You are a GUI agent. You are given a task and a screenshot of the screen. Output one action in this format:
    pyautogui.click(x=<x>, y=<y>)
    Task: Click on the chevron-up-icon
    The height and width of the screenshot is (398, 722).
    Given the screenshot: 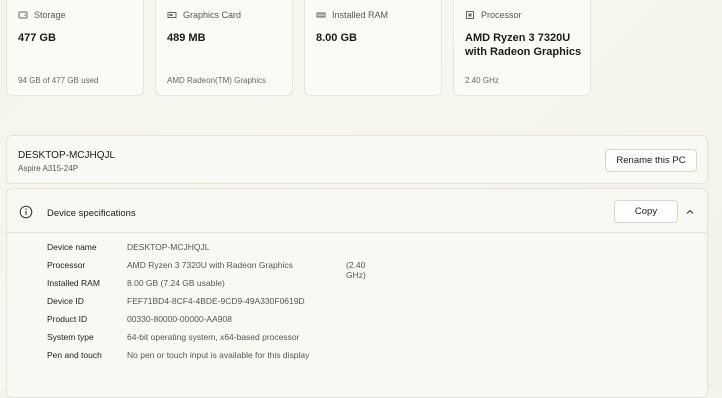 What is the action you would take?
    pyautogui.click(x=690, y=212)
    